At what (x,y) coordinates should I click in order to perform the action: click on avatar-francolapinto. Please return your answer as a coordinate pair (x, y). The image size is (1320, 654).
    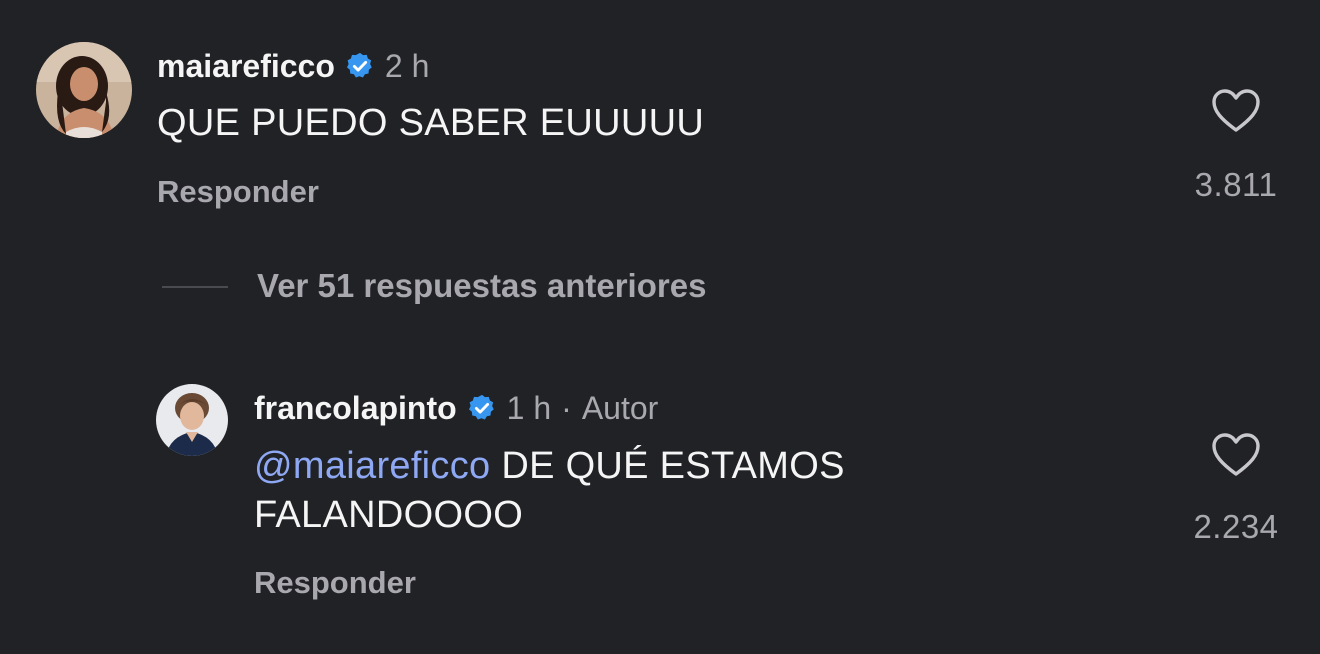
    Looking at the image, I should click on (192, 420).